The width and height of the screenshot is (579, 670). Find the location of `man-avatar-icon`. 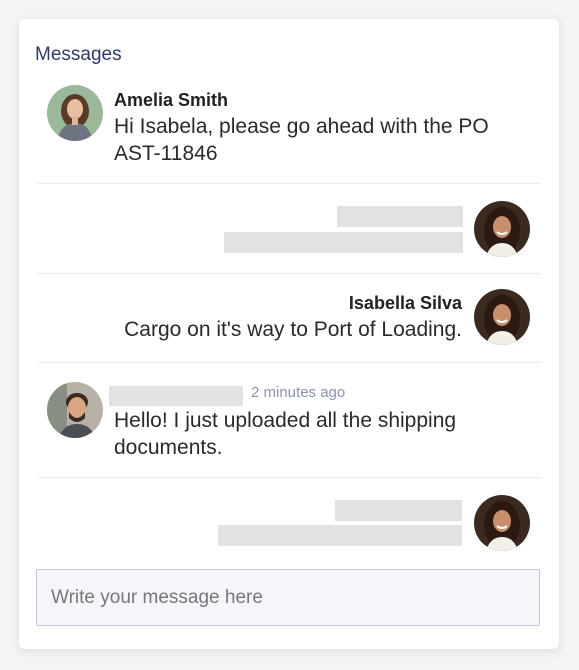

man-avatar-icon is located at coordinates (75, 410).